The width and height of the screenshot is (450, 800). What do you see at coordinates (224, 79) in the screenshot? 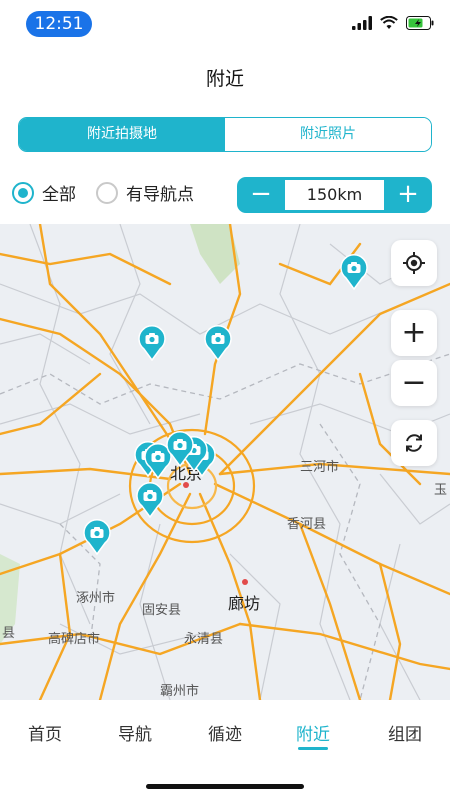
I see `page-title: 附近` at bounding box center [224, 79].